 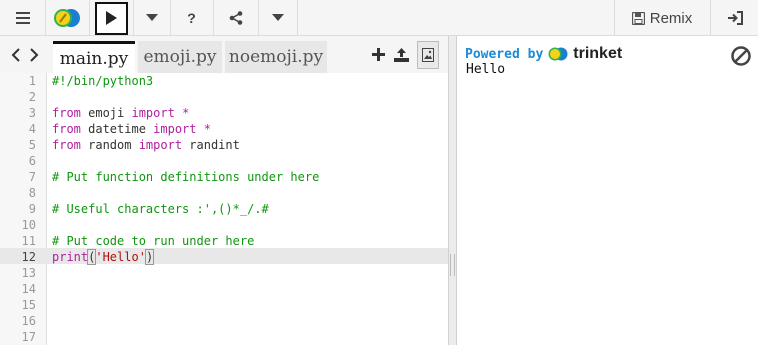 What do you see at coordinates (671, 18) in the screenshot?
I see `remix-label: Remix` at bounding box center [671, 18].